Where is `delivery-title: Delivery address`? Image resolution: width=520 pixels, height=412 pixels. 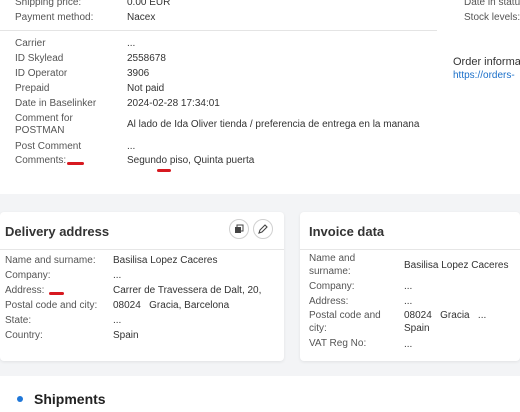 delivery-title: Delivery address is located at coordinates (57, 231).